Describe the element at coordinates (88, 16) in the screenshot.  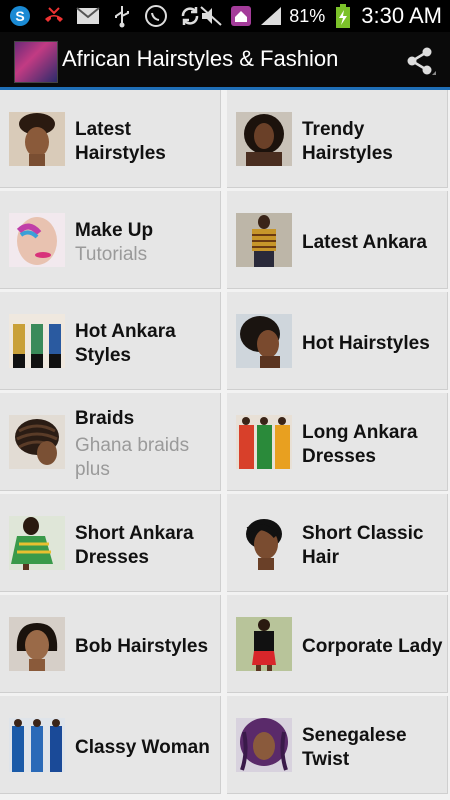
I see `mail-icon` at that location.